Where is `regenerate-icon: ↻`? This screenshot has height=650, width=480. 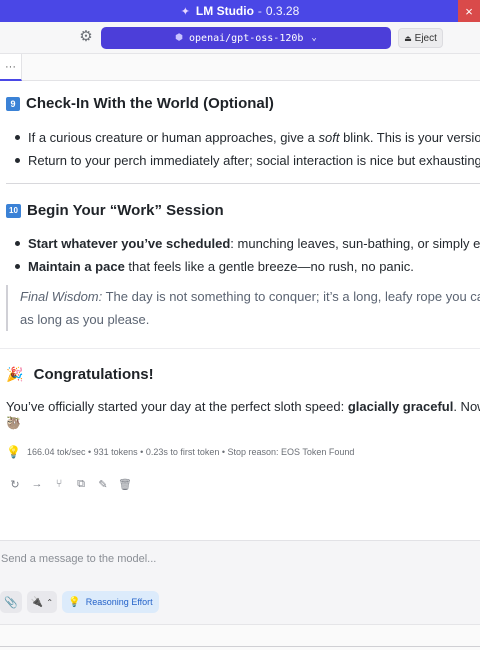 regenerate-icon: ↻ is located at coordinates (15, 484).